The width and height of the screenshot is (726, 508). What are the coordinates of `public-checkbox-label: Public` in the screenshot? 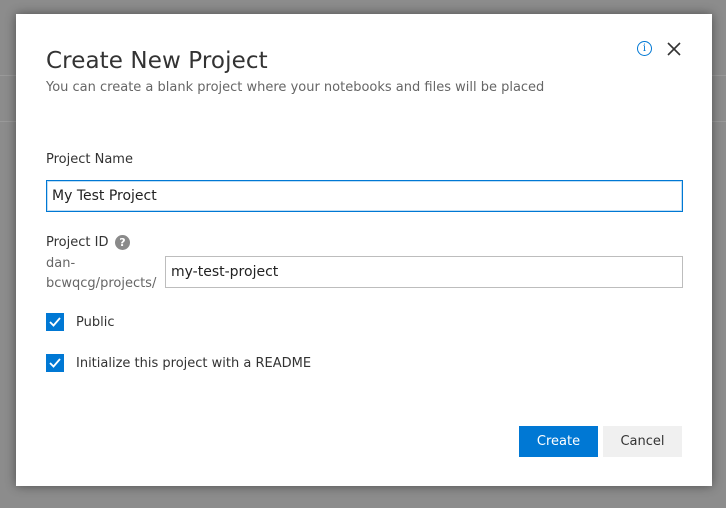 It's located at (95, 322).